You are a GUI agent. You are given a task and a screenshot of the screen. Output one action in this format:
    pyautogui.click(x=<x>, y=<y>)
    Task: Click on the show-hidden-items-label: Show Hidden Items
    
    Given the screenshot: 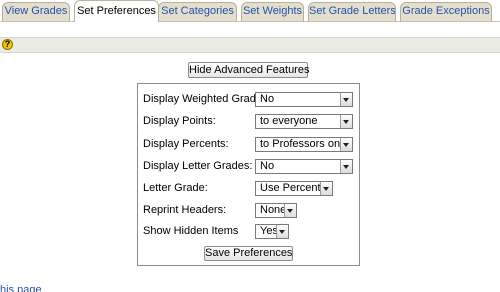 What is the action you would take?
    pyautogui.click(x=191, y=231)
    